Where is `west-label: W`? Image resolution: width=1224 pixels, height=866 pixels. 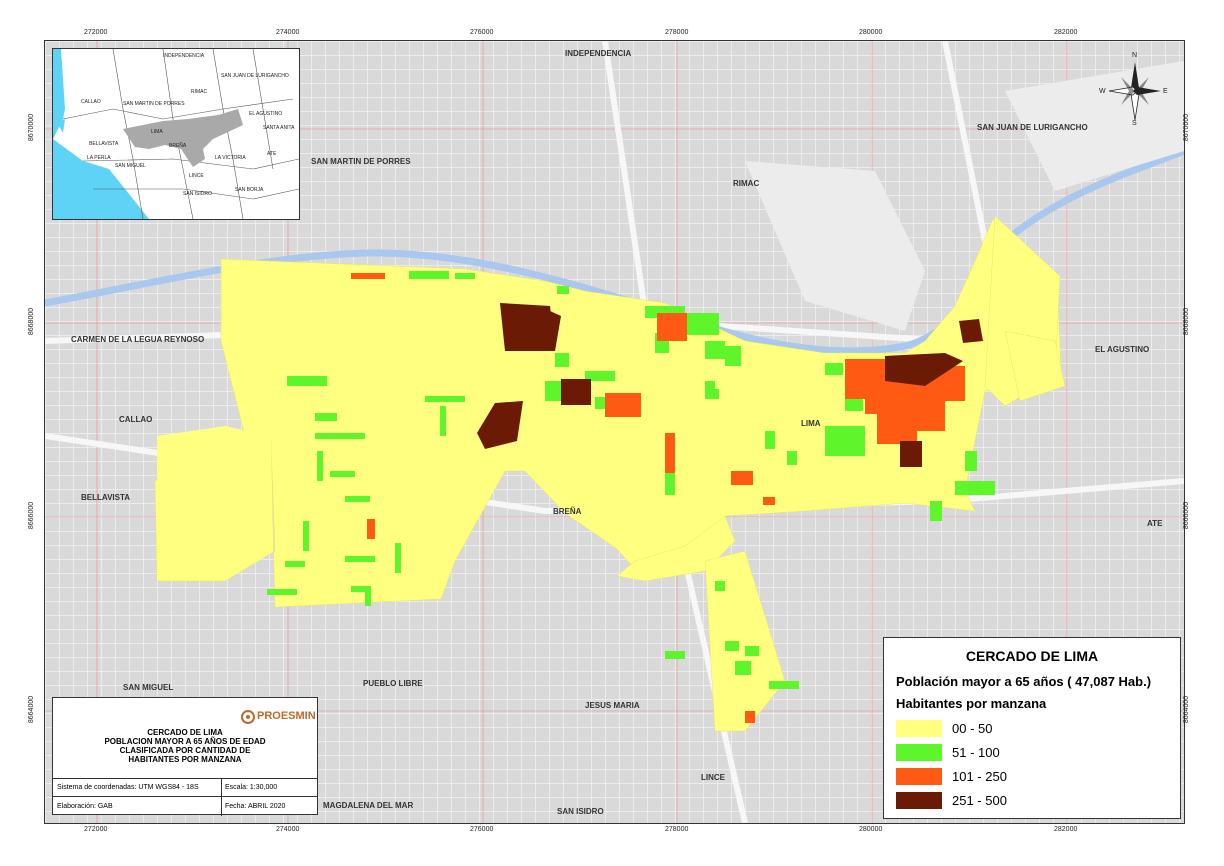 west-label: W is located at coordinates (1102, 91).